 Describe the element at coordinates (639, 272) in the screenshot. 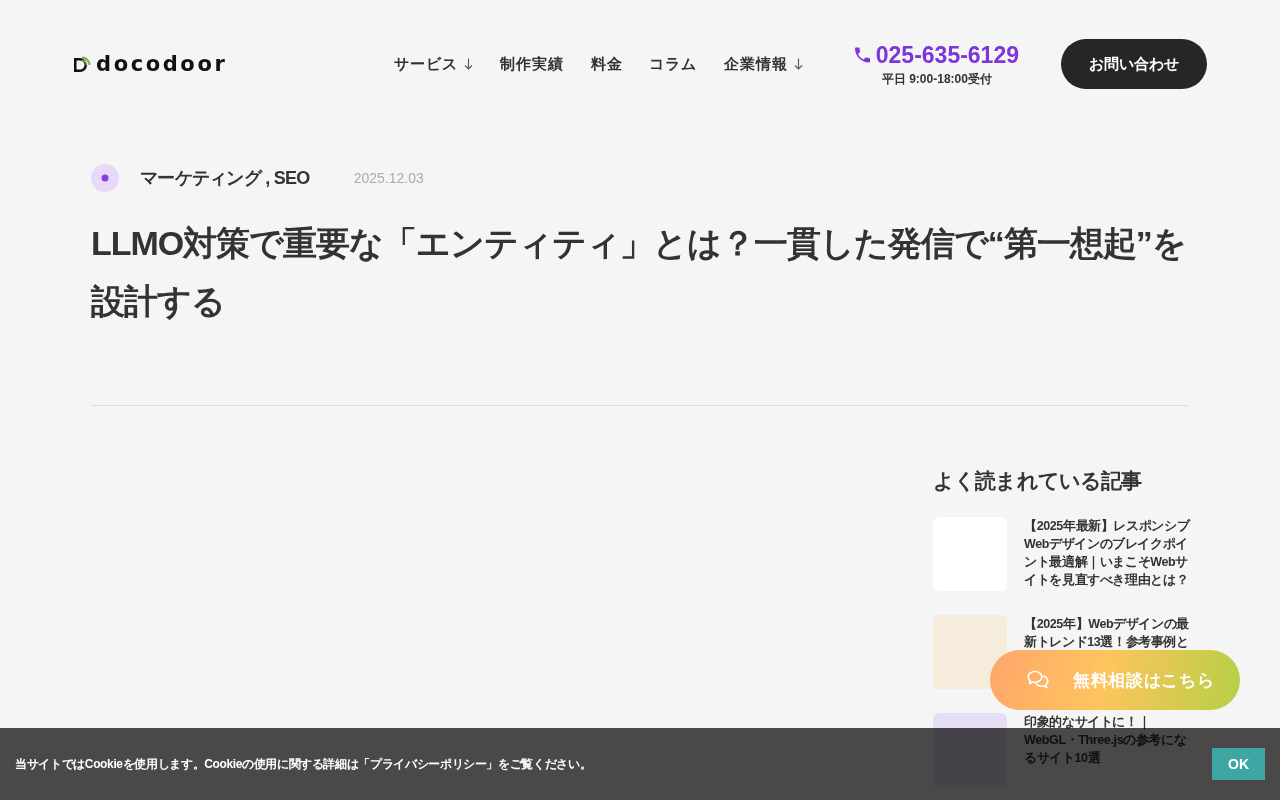

I see `article-title: LLMO対策で重要な「エンティティ」とは？一貫した発信で“第一想起”を設計する` at that location.